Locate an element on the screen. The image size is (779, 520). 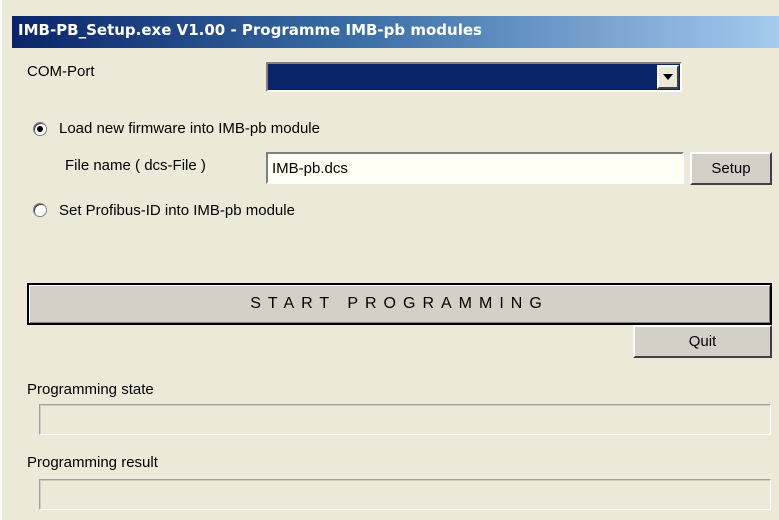
radio-selected-dot is located at coordinates (40, 129).